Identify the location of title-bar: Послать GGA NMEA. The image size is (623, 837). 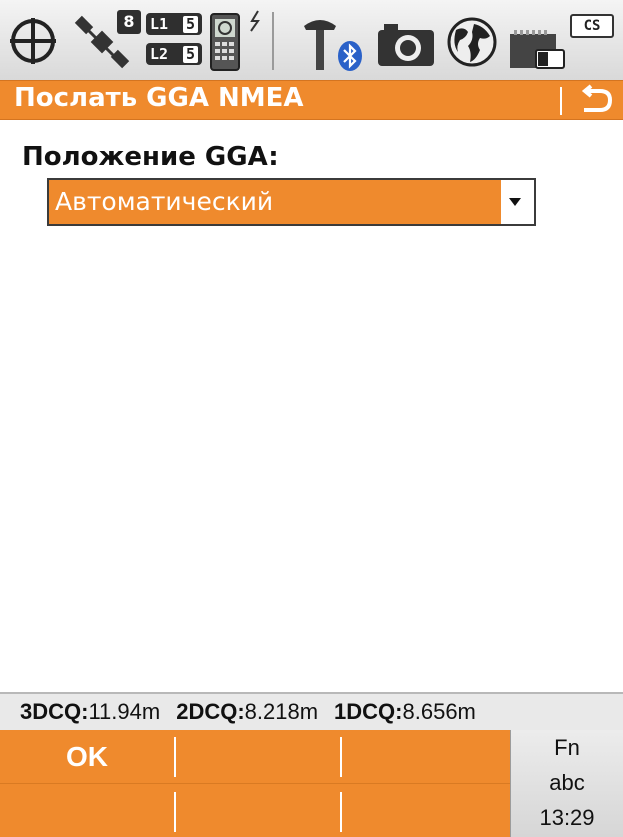
(311, 100).